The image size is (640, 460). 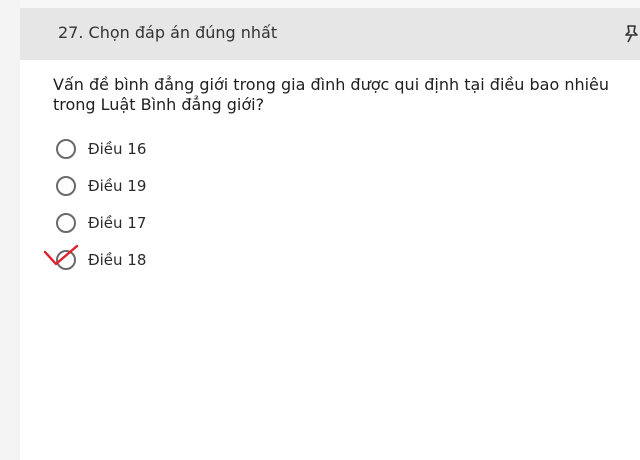 I want to click on top-strip, so click(x=320, y=4).